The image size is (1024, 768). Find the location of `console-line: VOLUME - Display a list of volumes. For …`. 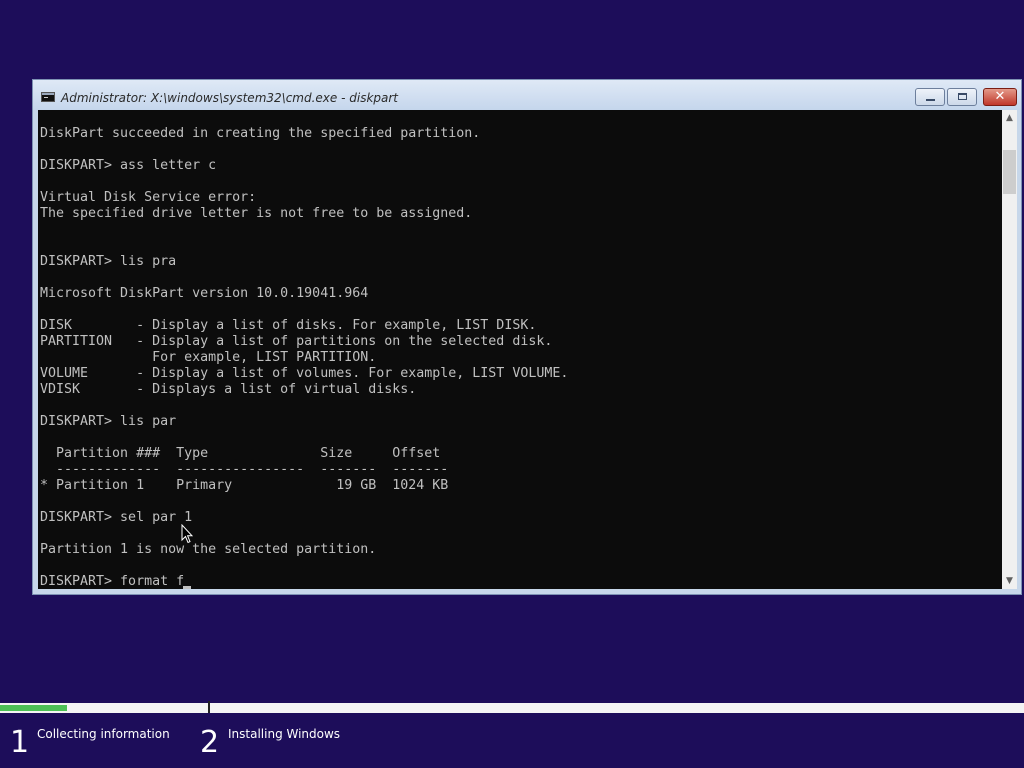

console-line: VOLUME - Display a list of volumes. For … is located at coordinates (304, 373).